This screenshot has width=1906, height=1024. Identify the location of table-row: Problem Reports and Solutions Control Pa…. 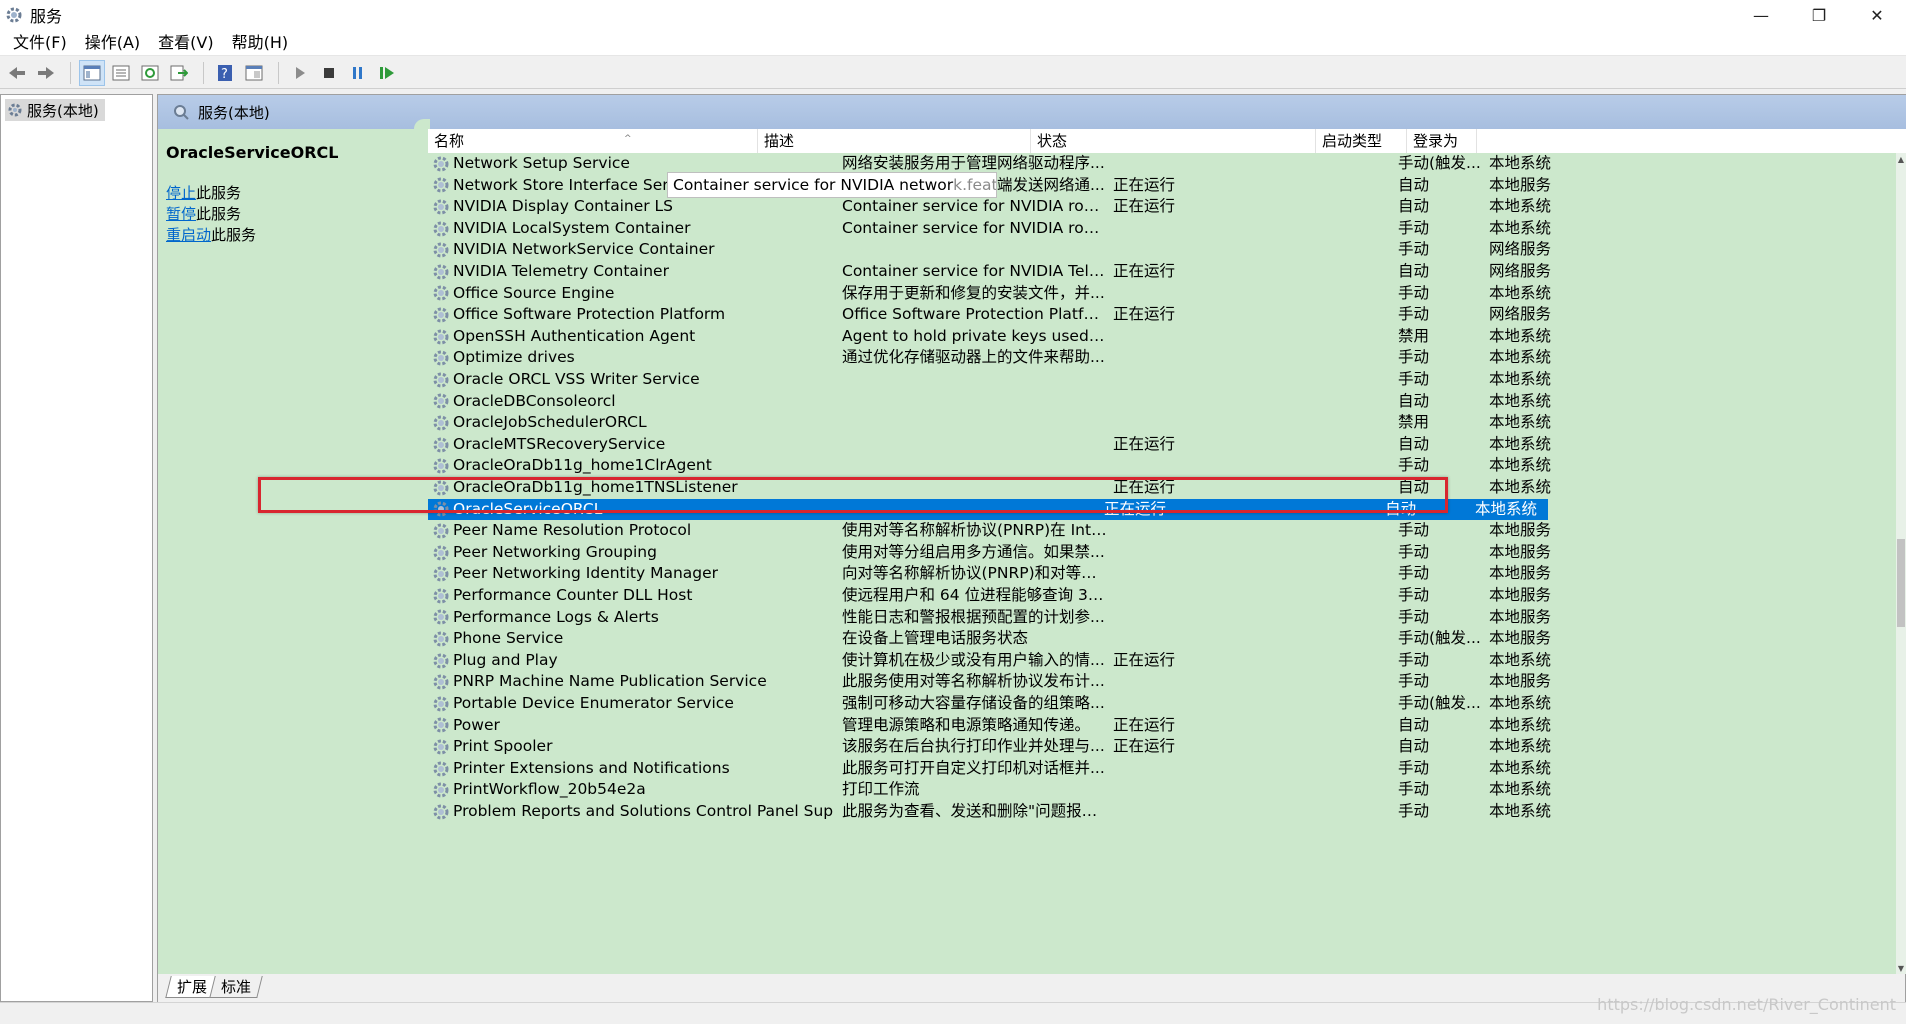
(1167, 812).